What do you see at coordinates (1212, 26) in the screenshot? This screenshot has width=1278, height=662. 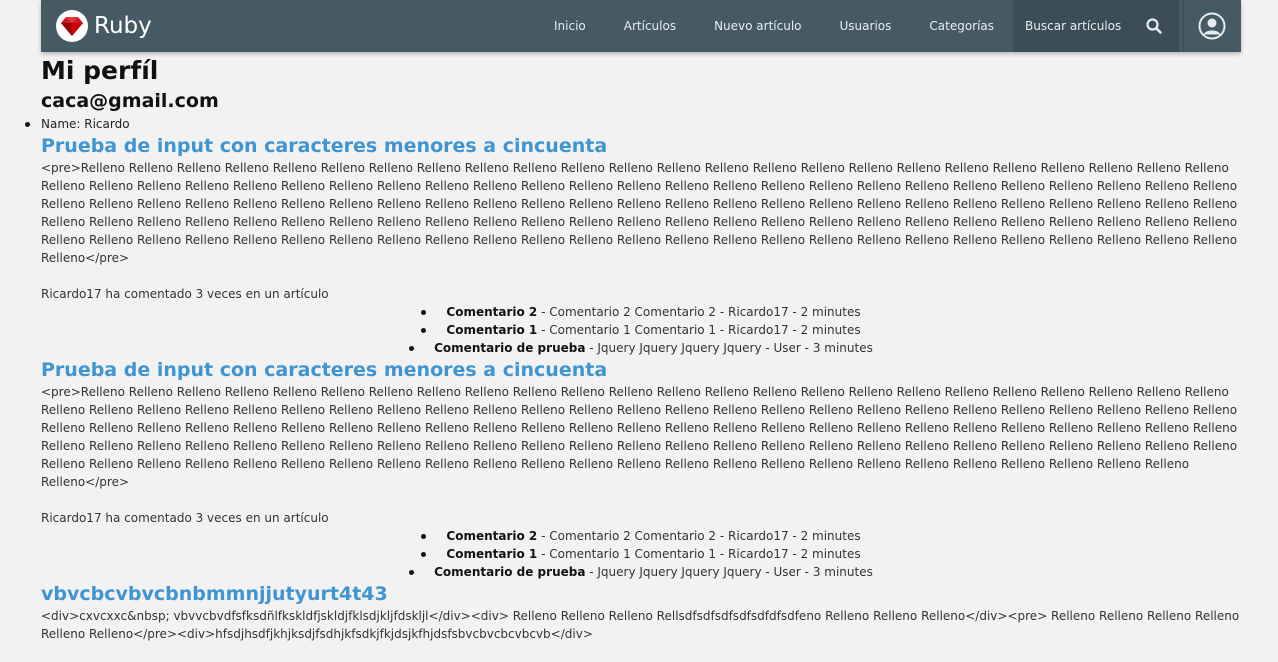 I see `user-avatar-icon` at bounding box center [1212, 26].